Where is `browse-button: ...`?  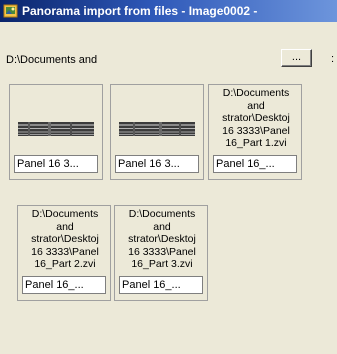
browse-button: ... is located at coordinates (296, 58).